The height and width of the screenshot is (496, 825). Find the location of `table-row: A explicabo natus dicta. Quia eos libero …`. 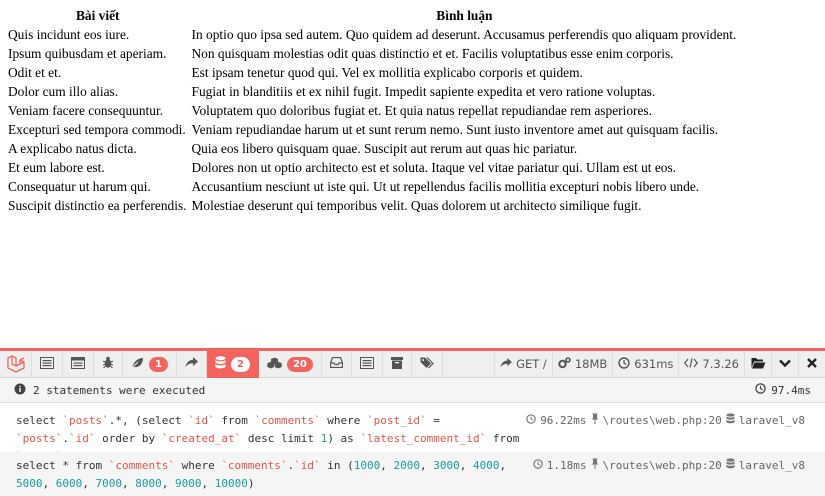

table-row: A explicabo natus dicta. Quia eos libero … is located at coordinates (372, 148).